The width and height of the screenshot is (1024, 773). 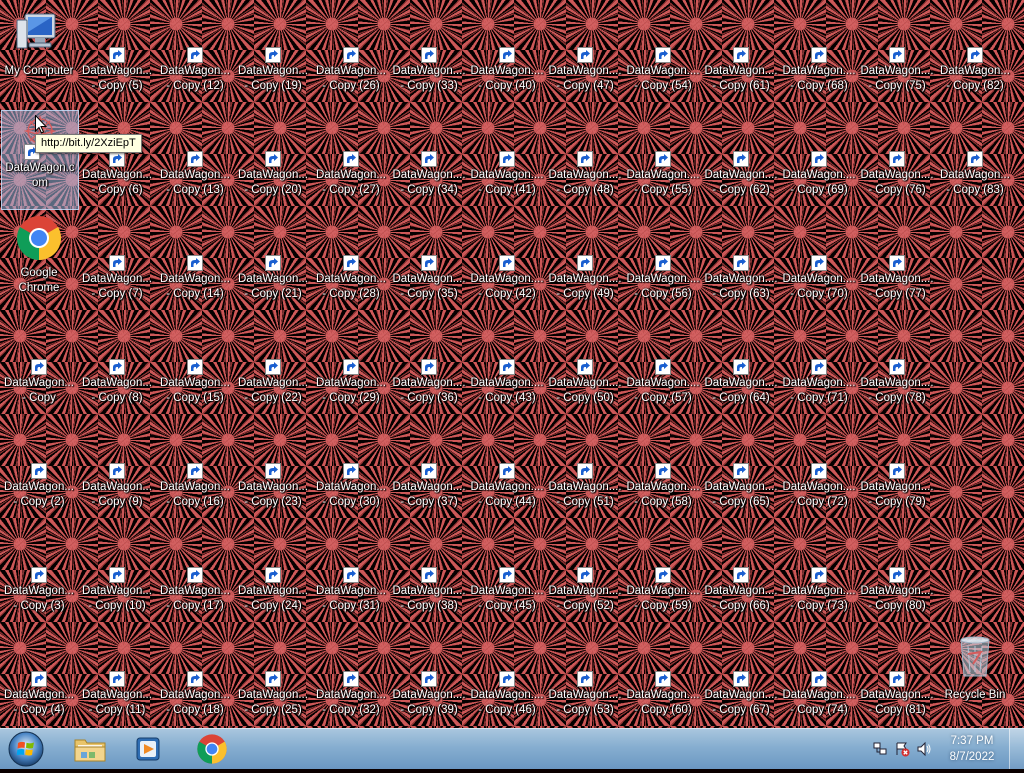 What do you see at coordinates (819, 160) in the screenshot?
I see `datawagon-copy-shortcut: DataWagon.... - Copy (69)` at bounding box center [819, 160].